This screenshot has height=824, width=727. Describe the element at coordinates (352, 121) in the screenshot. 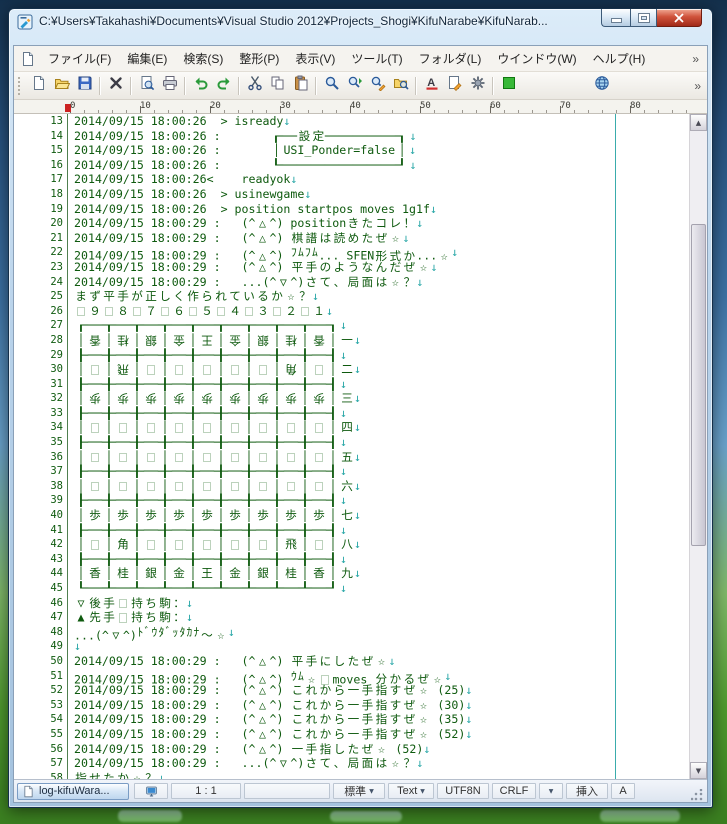

I see `log-line: 13 2014/09/15 18:00:26 > isready ↓` at that location.